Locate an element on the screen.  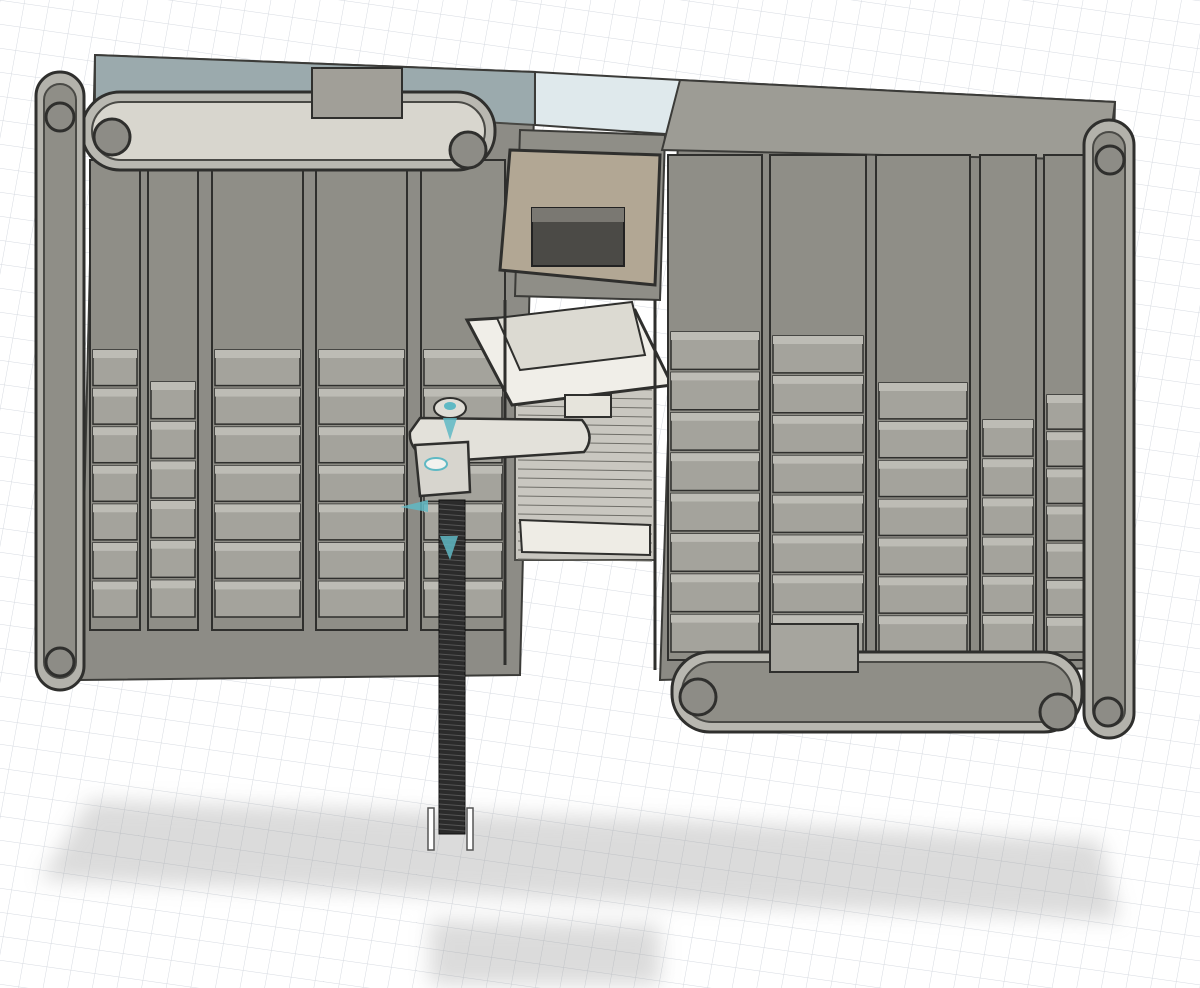
left-side-conveyor is located at coordinates (60, 381).